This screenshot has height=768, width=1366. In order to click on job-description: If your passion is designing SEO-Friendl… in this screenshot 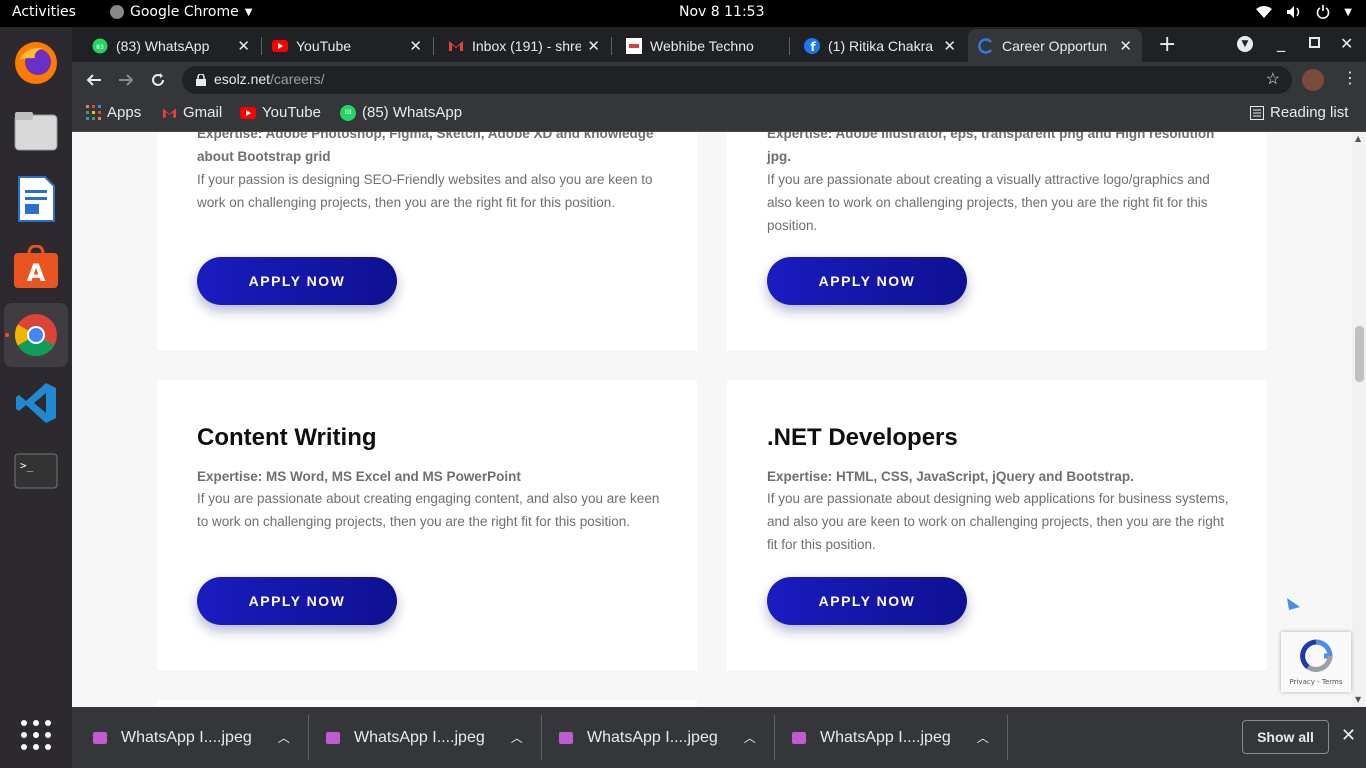, I will do `click(425, 191)`.